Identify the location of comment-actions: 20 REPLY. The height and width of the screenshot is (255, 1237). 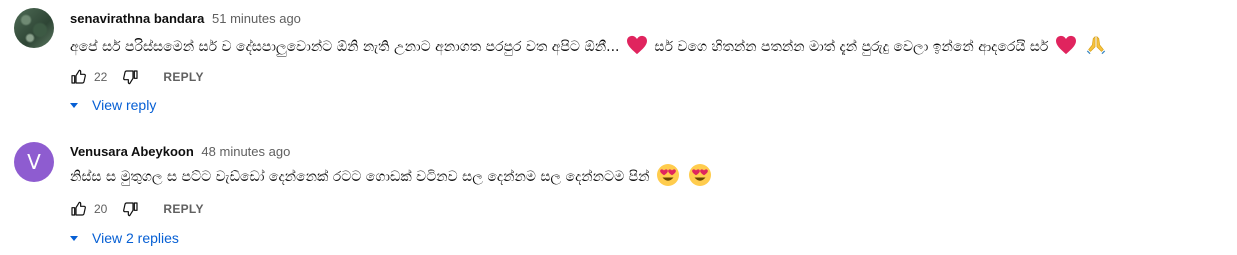
(137, 209).